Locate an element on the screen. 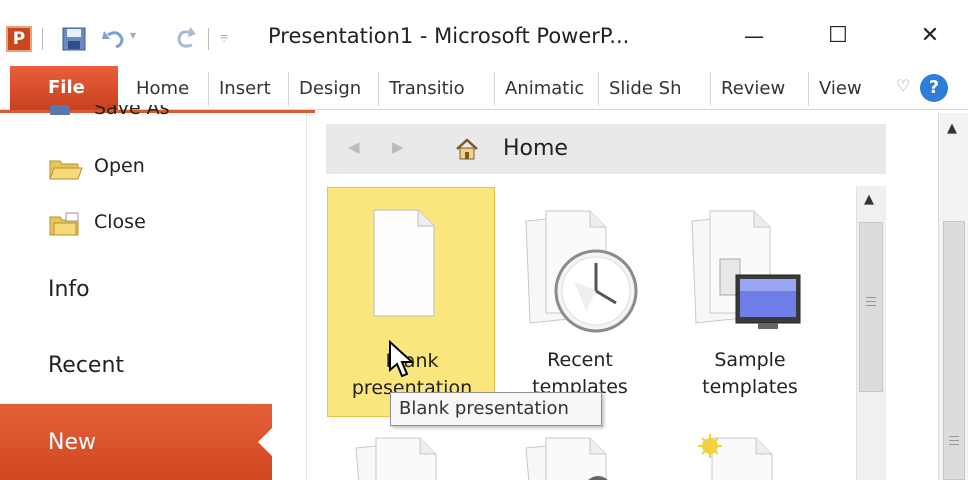 The image size is (968, 480). home-icon is located at coordinates (467, 149).